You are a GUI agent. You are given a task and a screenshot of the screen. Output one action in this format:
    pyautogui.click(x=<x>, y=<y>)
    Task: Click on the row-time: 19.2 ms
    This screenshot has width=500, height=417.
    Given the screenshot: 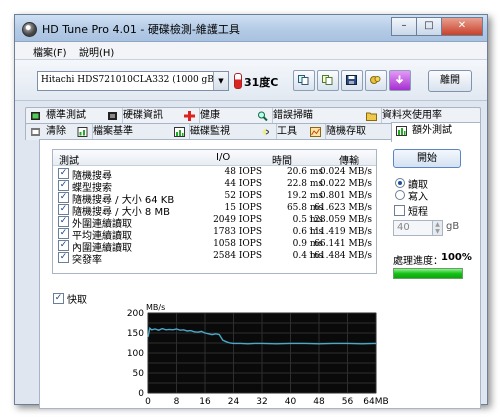 What is the action you would take?
    pyautogui.click(x=304, y=196)
    